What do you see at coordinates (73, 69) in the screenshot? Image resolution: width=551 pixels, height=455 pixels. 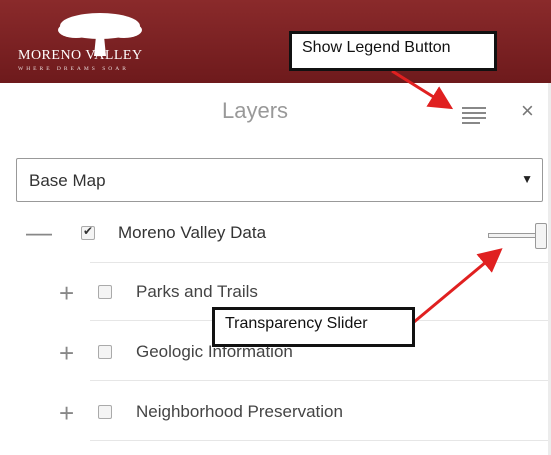 I see `logo-tagline: WHERE DREAMS SOAR` at bounding box center [73, 69].